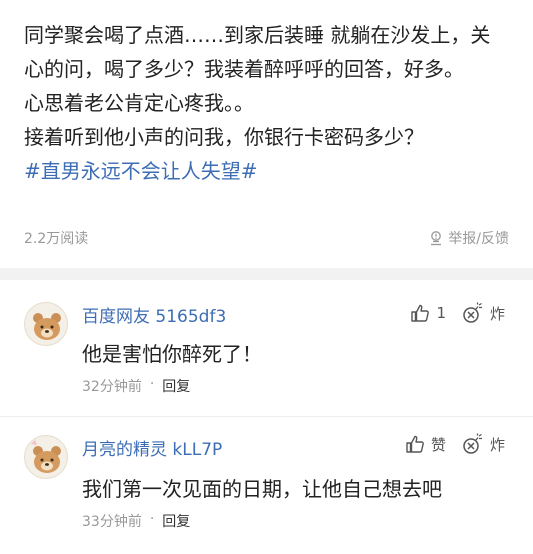 The height and width of the screenshot is (554, 533). What do you see at coordinates (455, 444) in the screenshot?
I see `comment-actions: 赞 炸` at bounding box center [455, 444].